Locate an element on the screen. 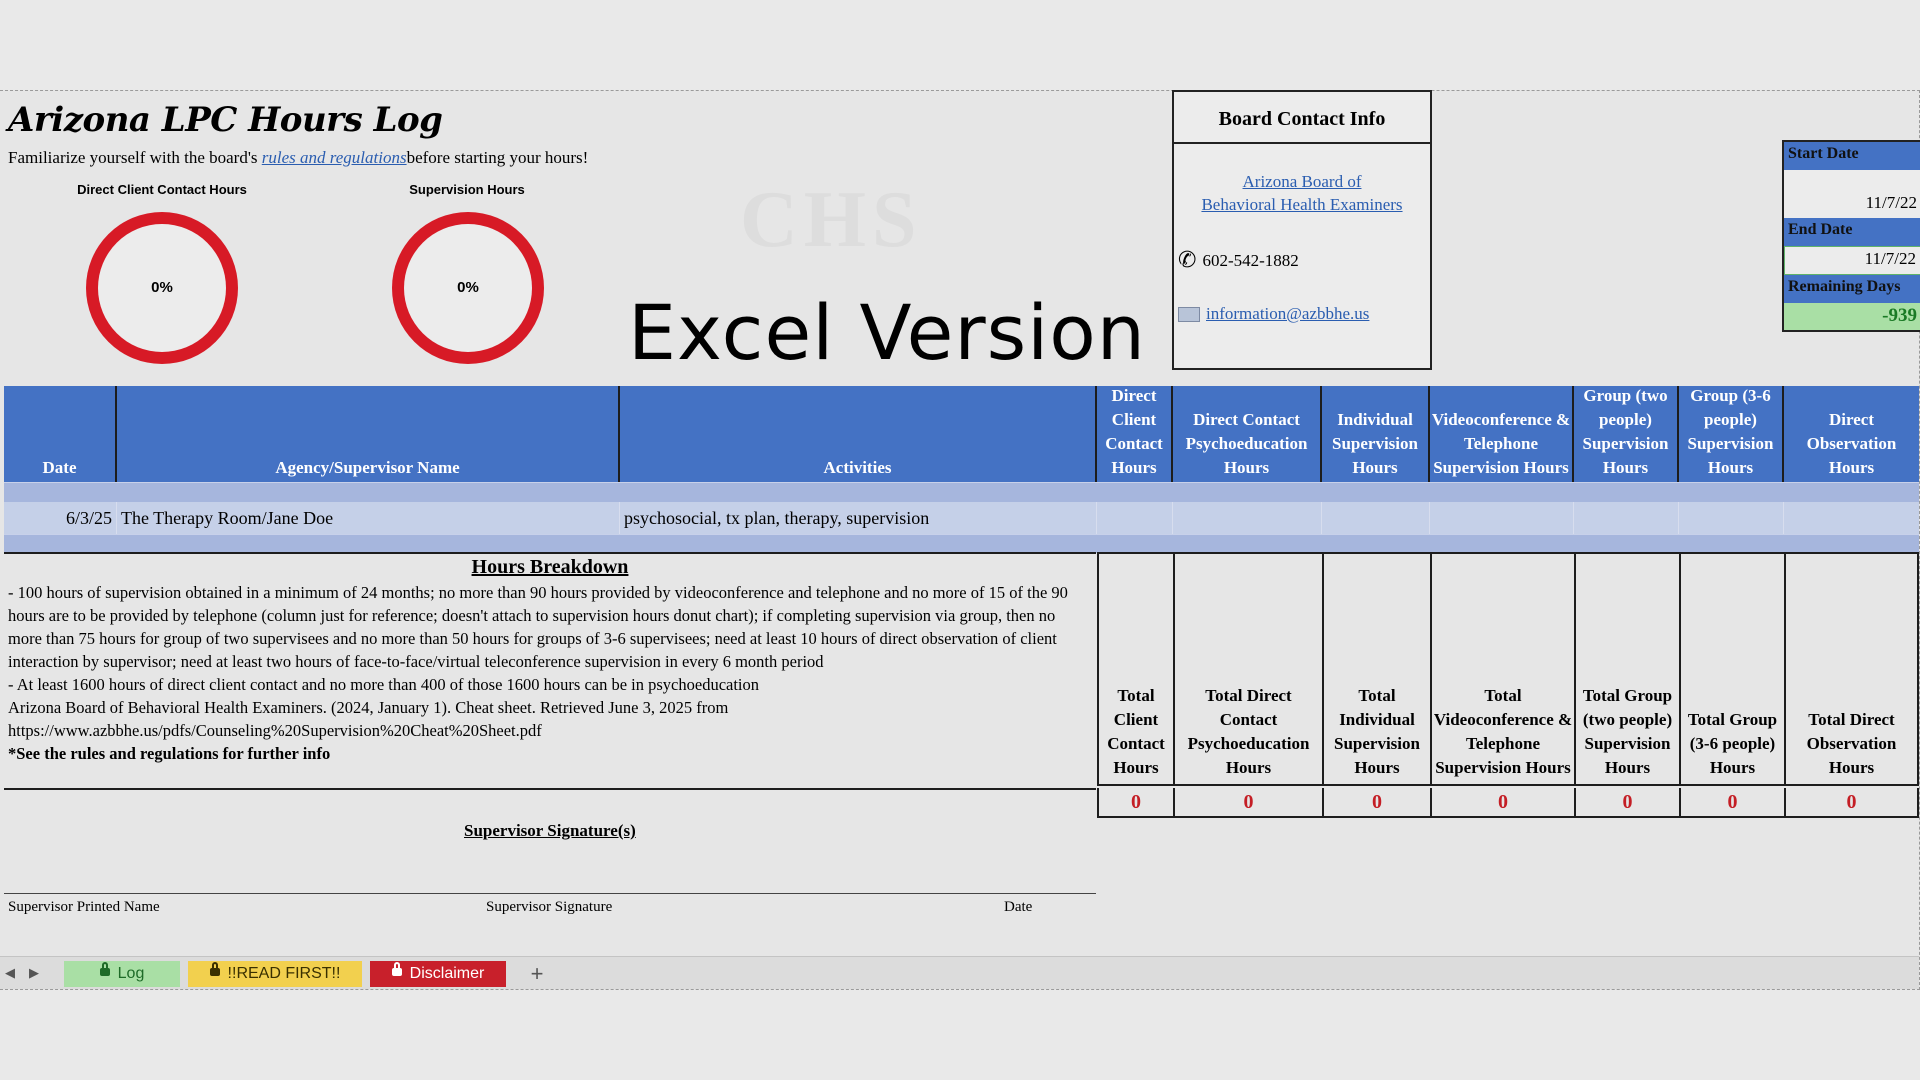  board-phone-number: 602-542-1882 is located at coordinates (1250, 260).